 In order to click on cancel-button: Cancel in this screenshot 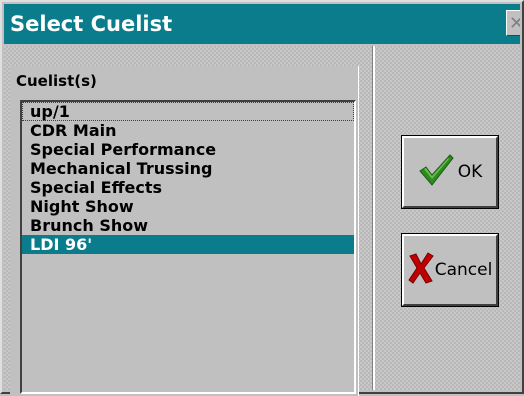, I will do `click(450, 270)`.